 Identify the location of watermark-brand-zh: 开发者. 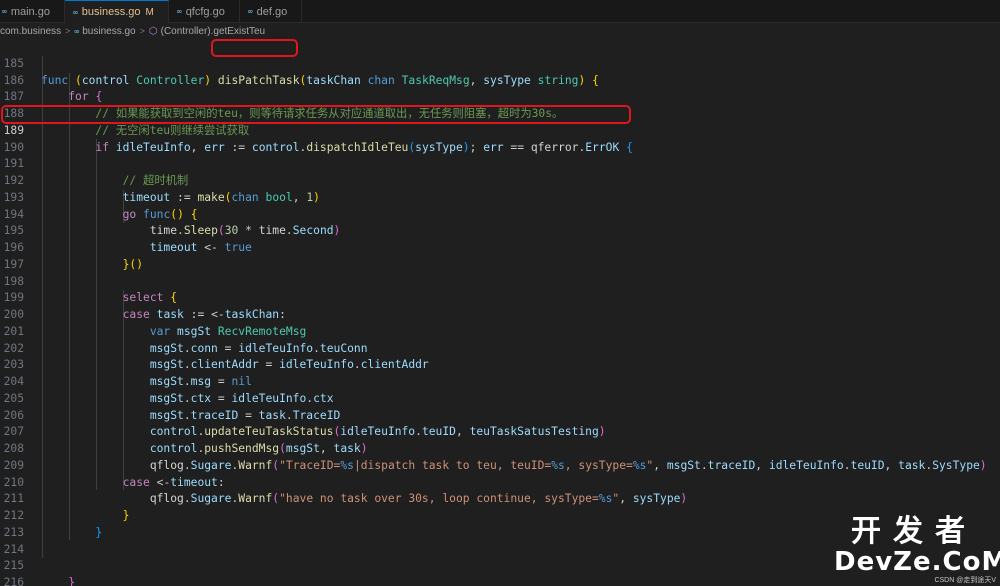
(914, 531).